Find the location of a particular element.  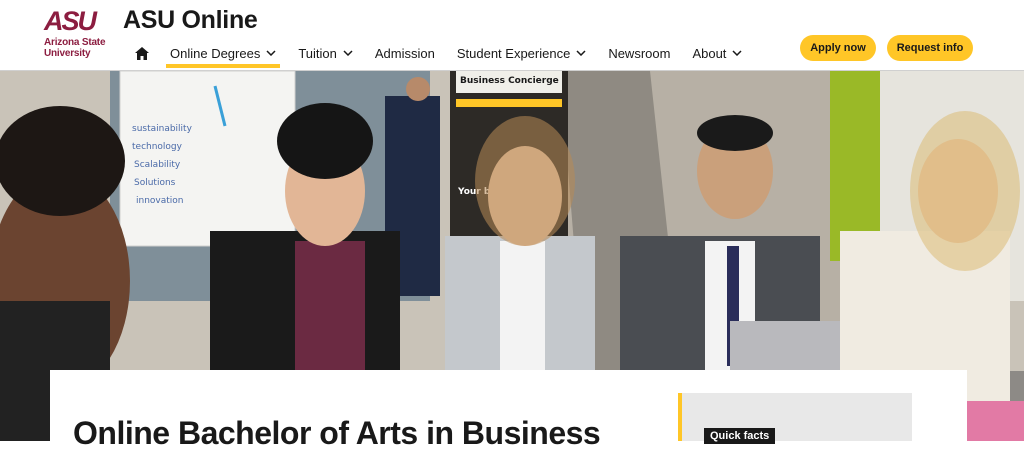

nav-student-experience: Student Experience is located at coordinates (521, 53).